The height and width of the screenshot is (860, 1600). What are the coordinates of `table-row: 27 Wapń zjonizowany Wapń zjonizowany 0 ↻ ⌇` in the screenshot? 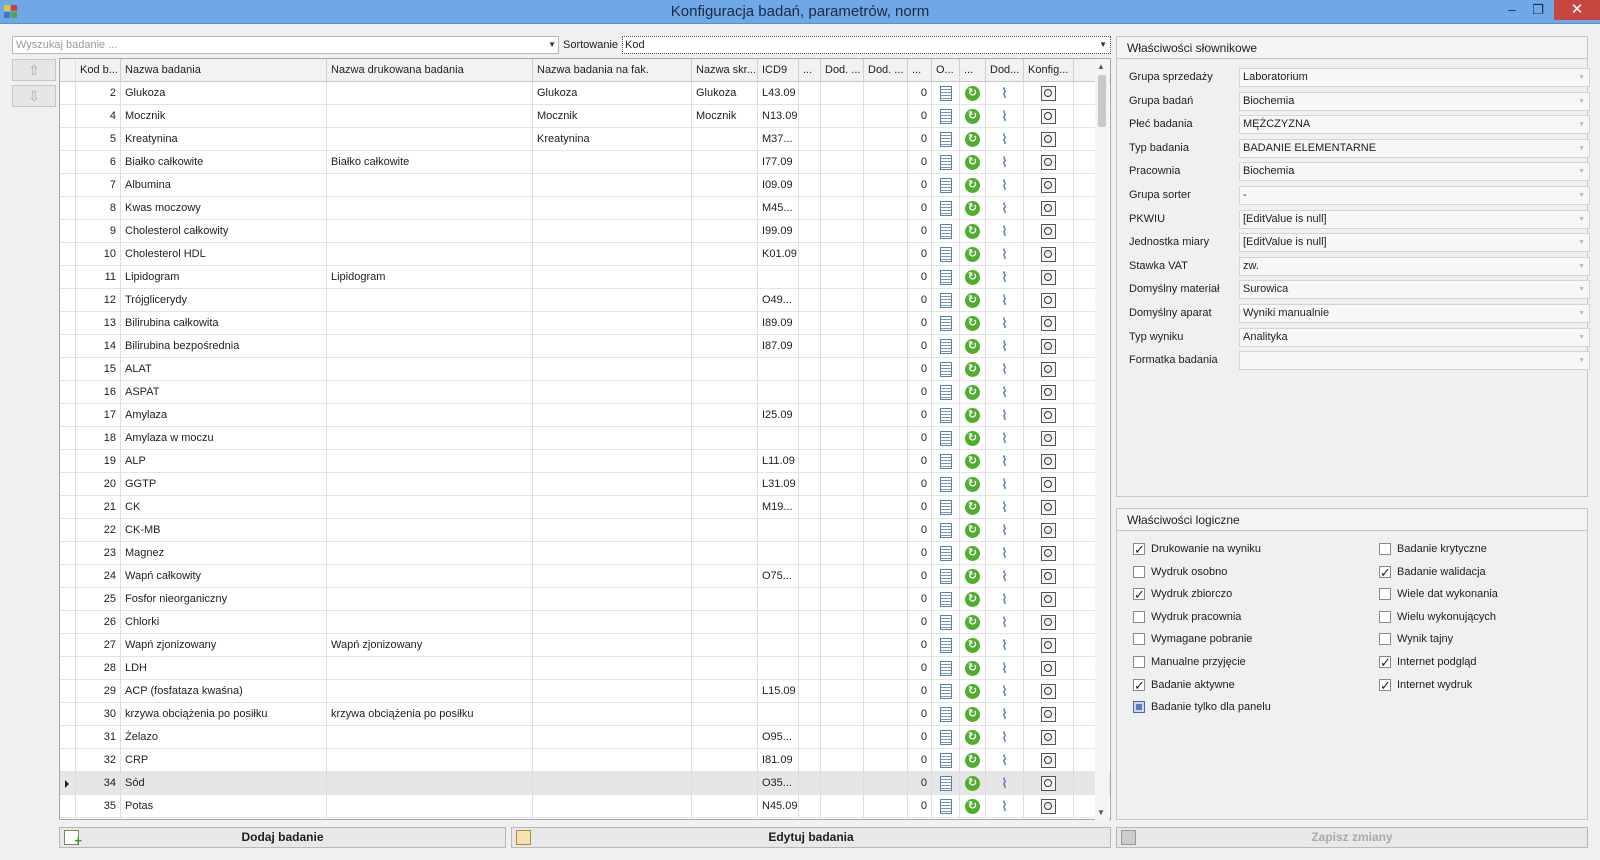 It's located at (585, 645).